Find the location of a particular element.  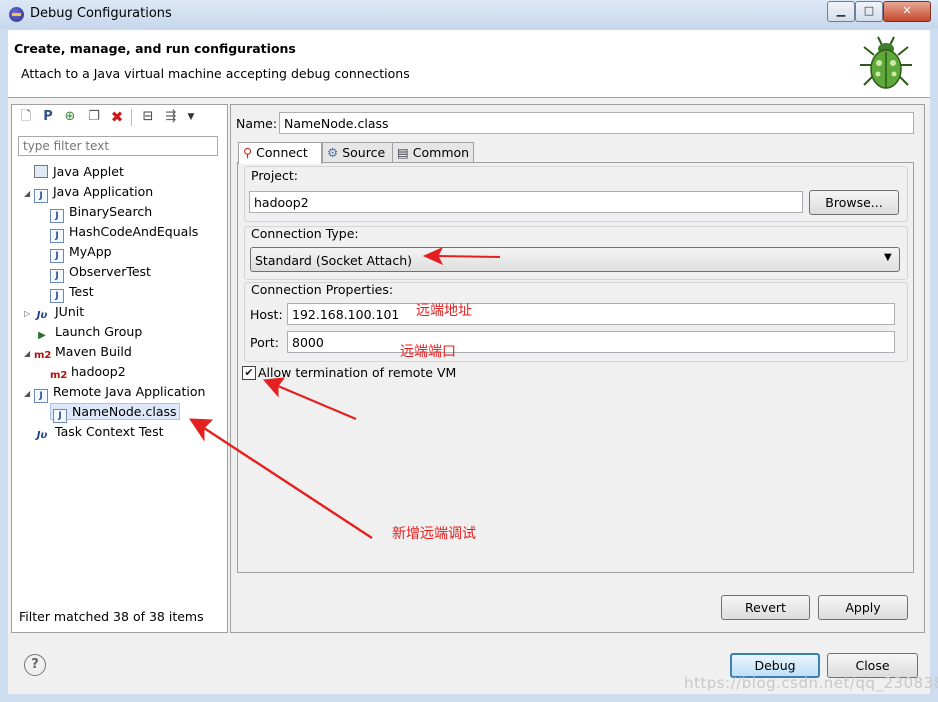

tree-item-java-application: ◢ J Java Application is located at coordinates (114, 193).